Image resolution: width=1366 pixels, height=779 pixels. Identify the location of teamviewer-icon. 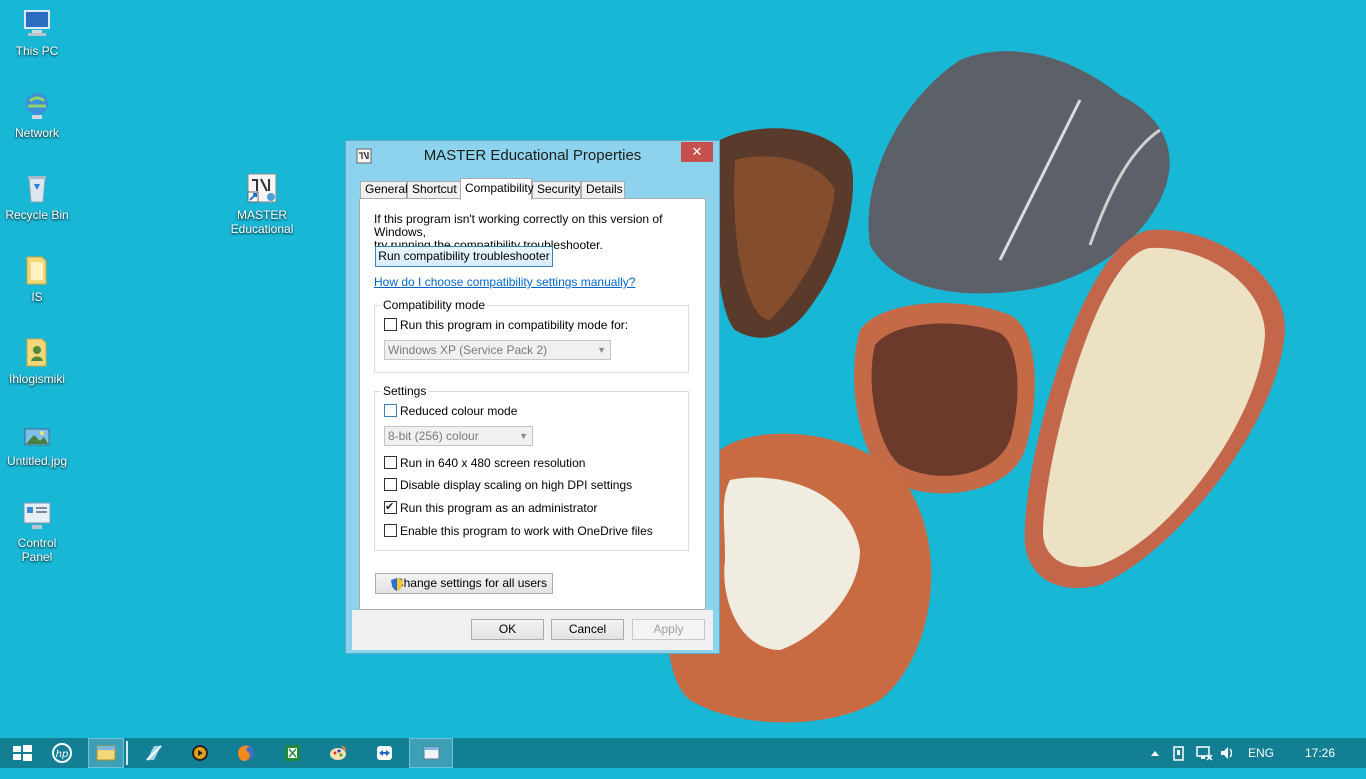
(384, 753).